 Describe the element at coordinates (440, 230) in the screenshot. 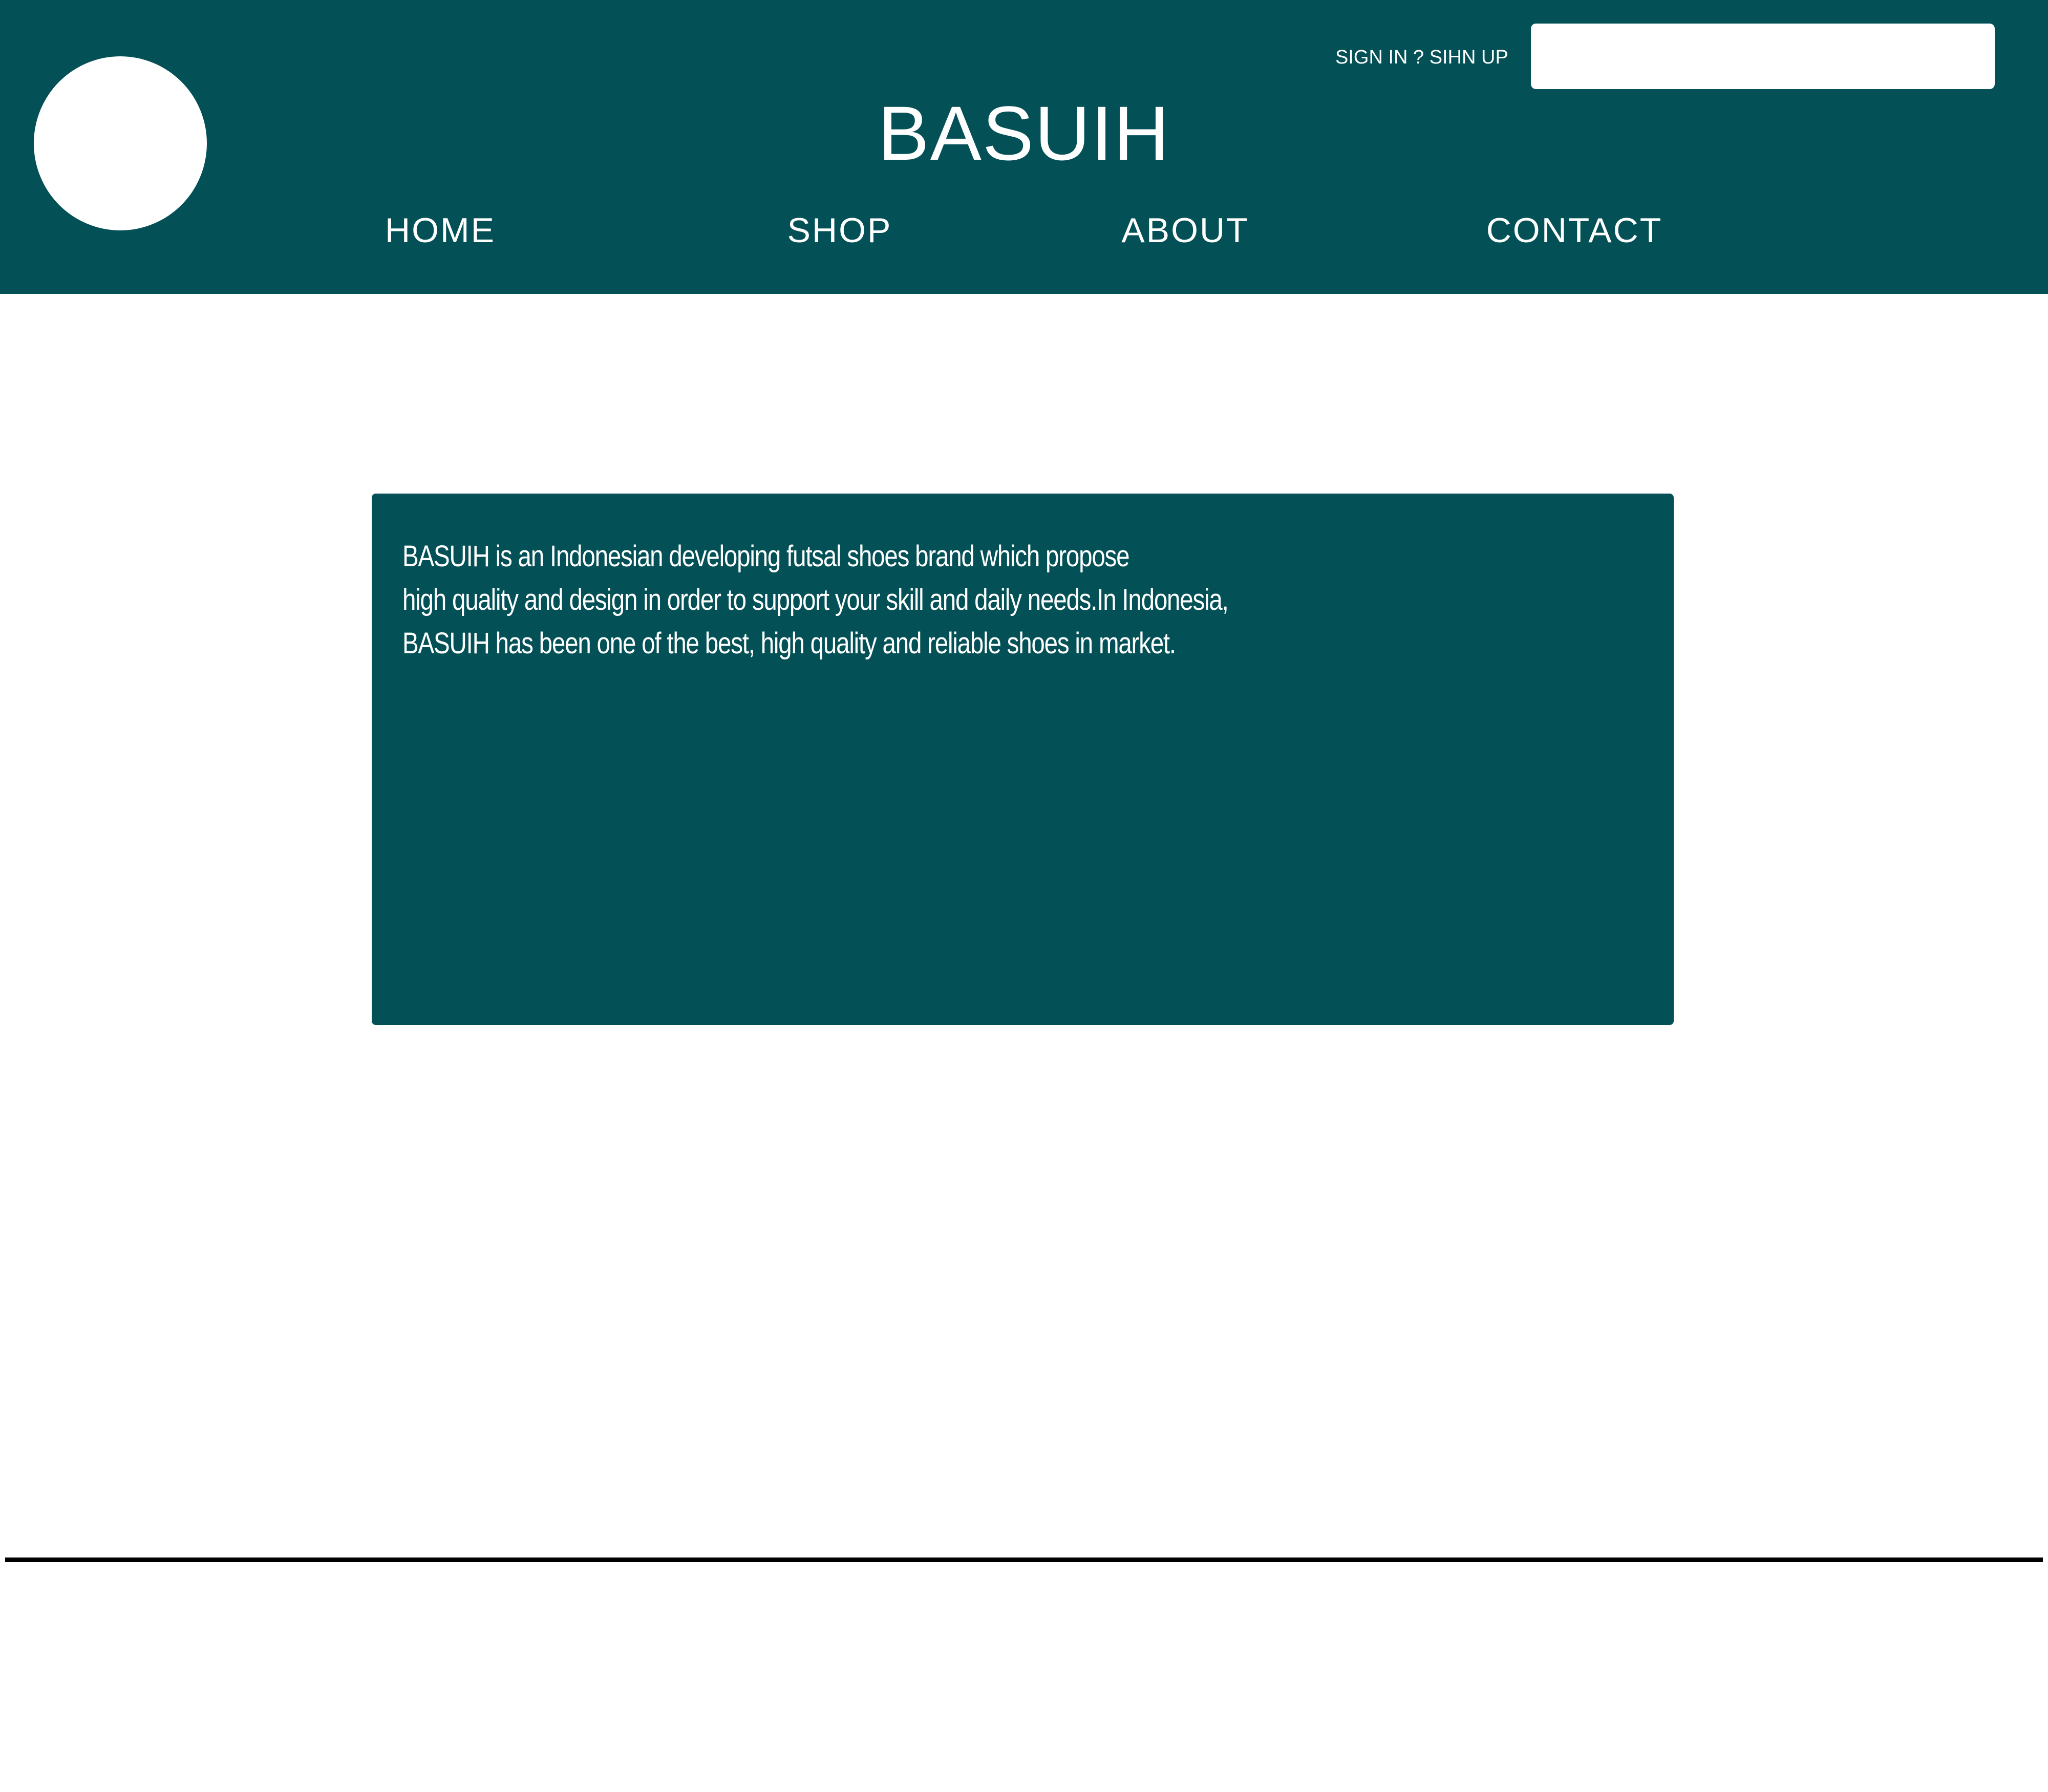

I see `nav-home-link: HOME` at that location.